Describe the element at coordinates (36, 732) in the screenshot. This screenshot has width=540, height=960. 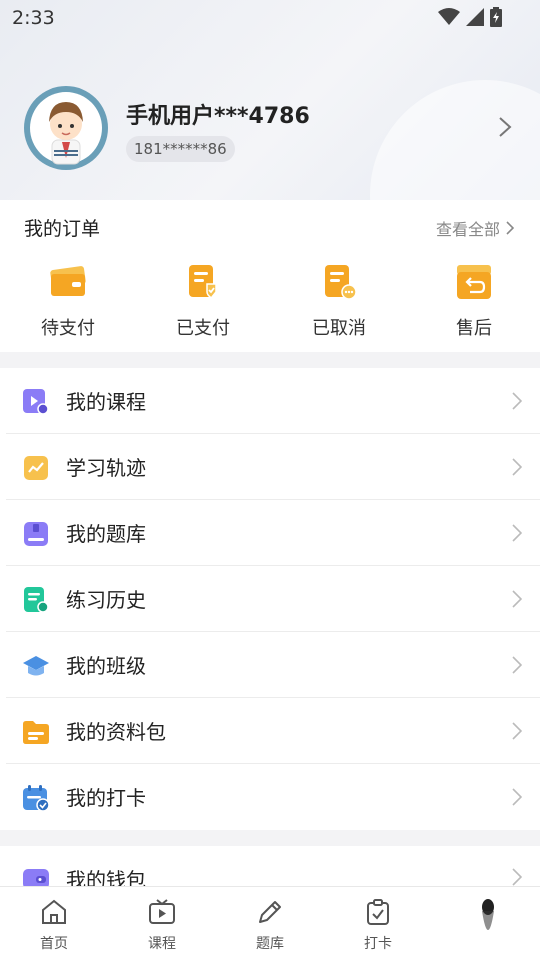
I see `materials-icon` at that location.